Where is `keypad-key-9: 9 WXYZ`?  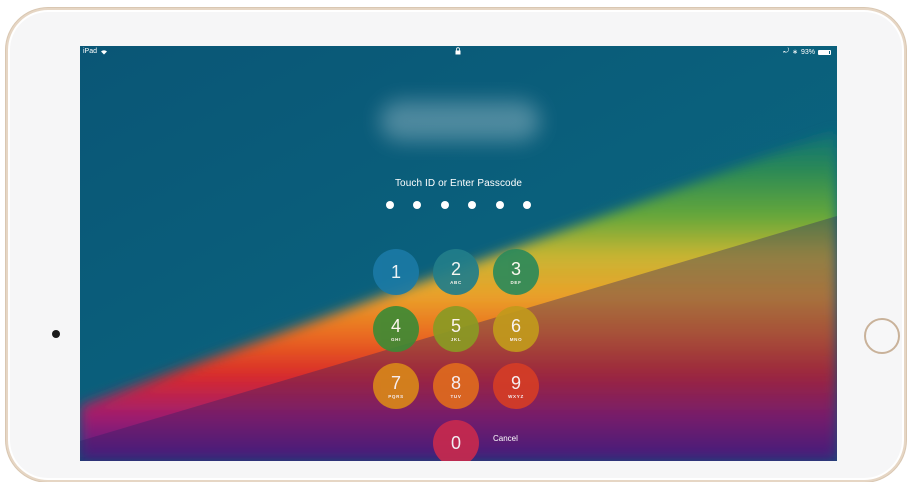
keypad-key-9: 9 WXYZ is located at coordinates (516, 386).